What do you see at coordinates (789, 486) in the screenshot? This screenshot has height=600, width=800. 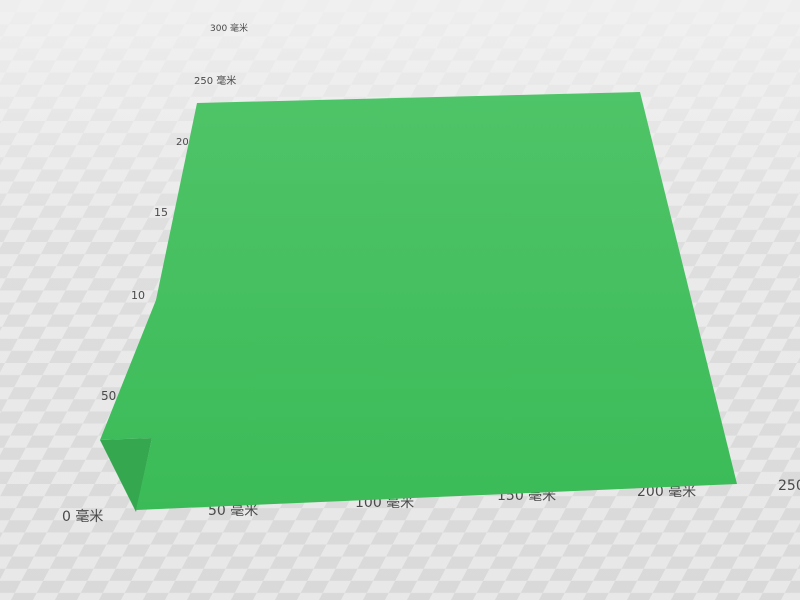 I see `x-label-250: 250` at bounding box center [789, 486].